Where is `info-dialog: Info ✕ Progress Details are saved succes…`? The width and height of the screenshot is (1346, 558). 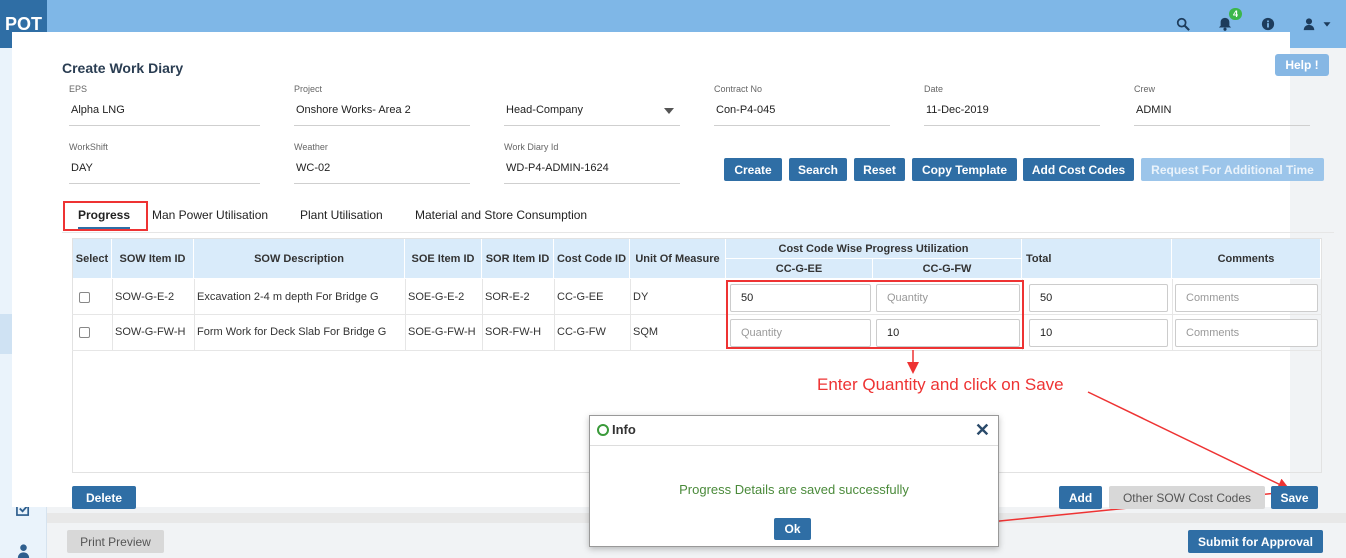
info-dialog: Info ✕ Progress Details are saved succes… is located at coordinates (794, 481).